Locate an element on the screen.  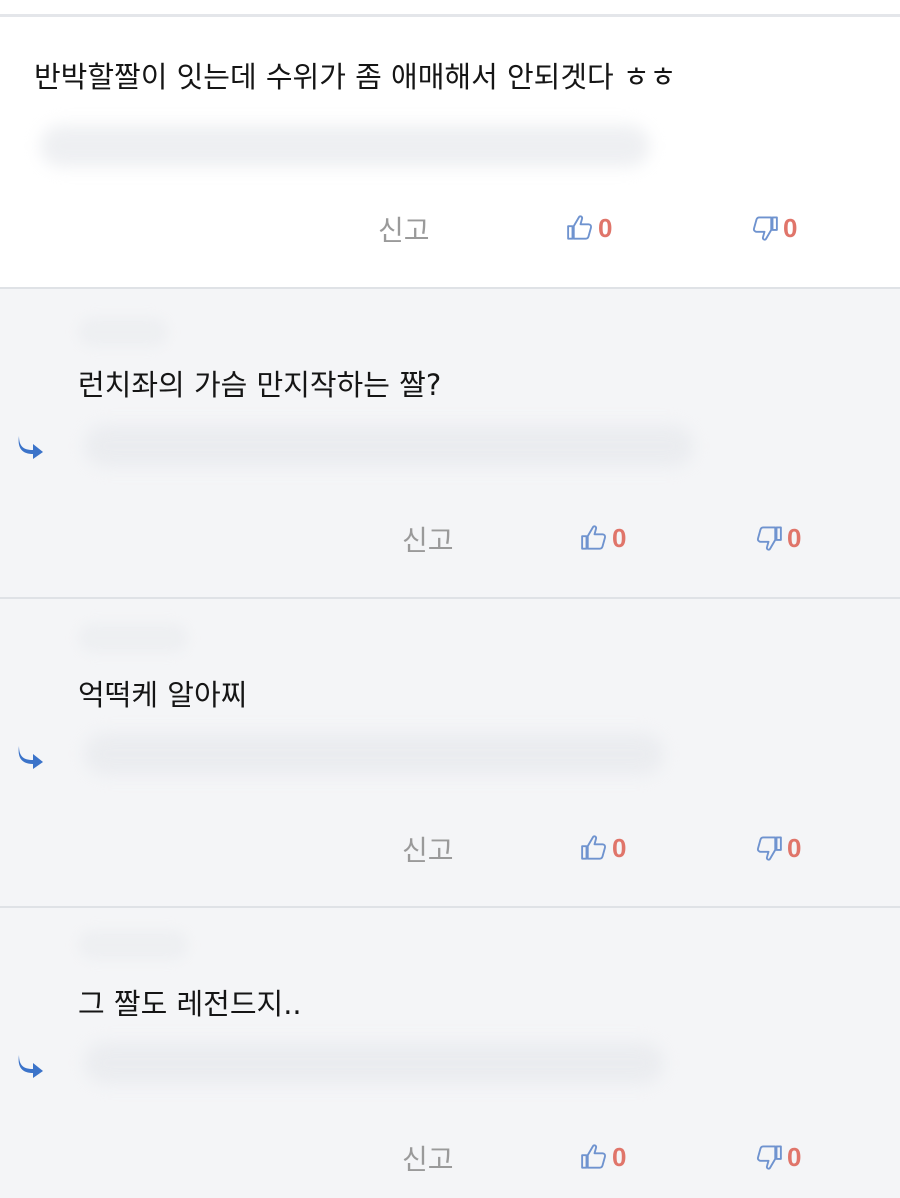
comment-text: 반박할짤이 잇는데 수위가 좀 애매해서 안되겟다 ㅎㅎ is located at coordinates (355, 77).